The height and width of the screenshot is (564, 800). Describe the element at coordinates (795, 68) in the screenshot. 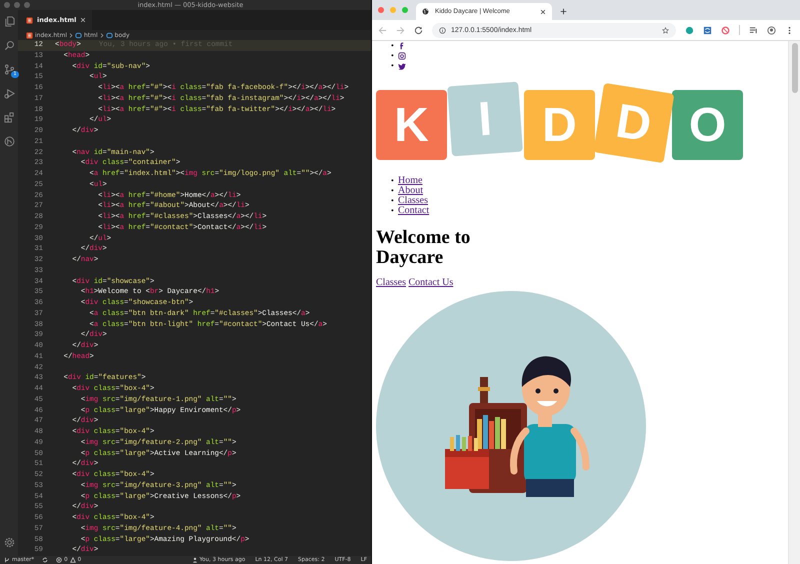

I see `scrollbar-thumb` at that location.